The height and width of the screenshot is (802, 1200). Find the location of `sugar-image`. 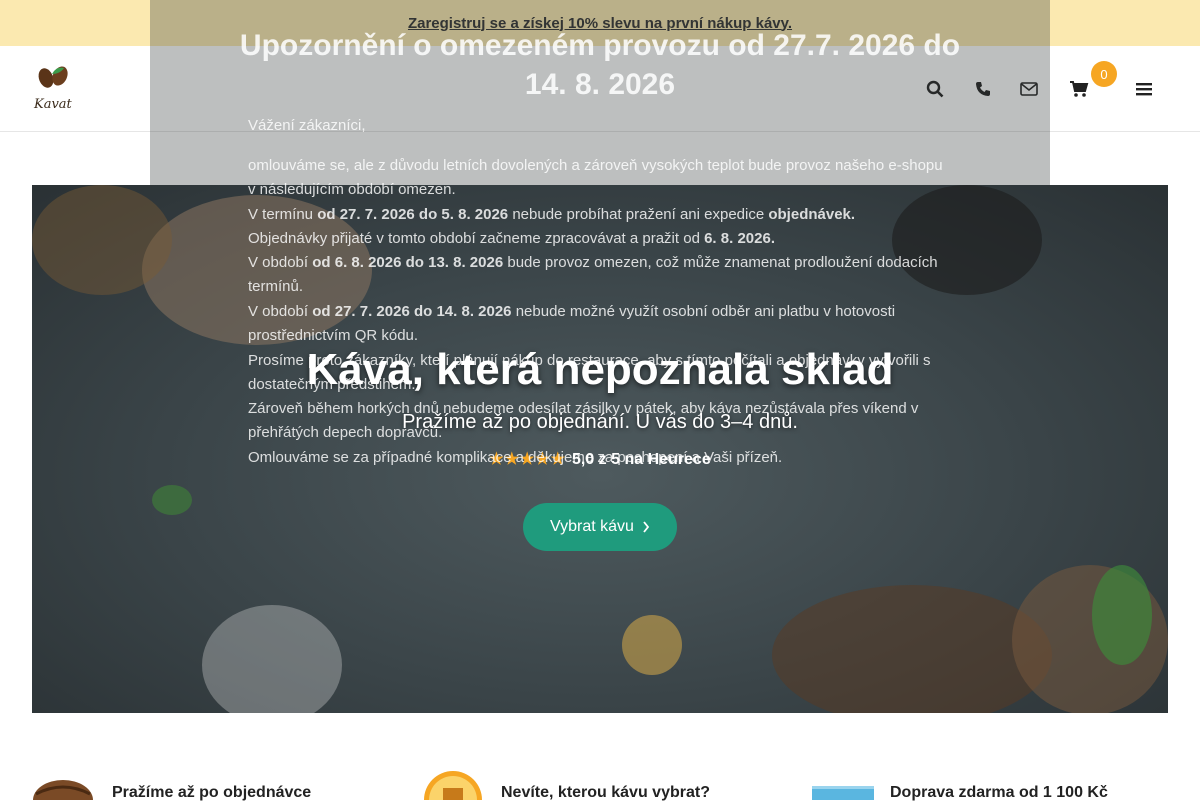

sugar-image is located at coordinates (102, 240).